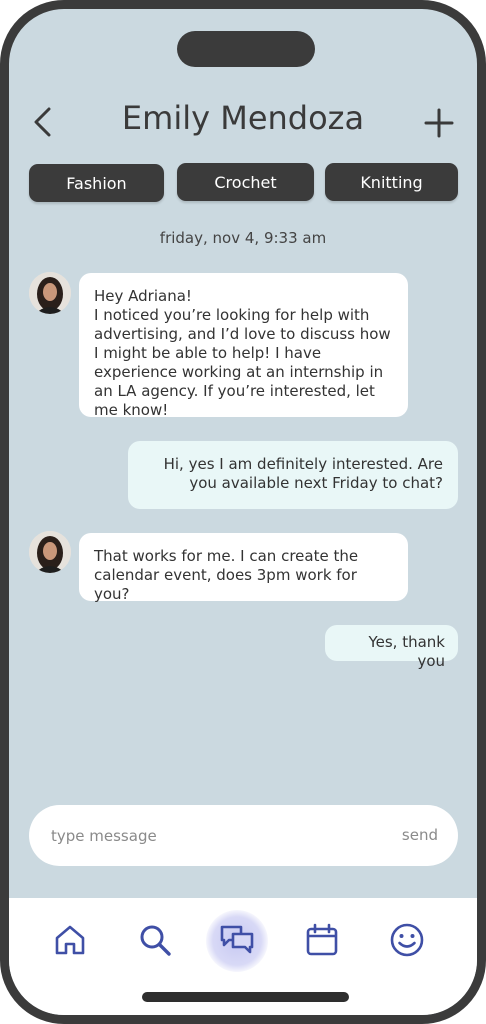 The image size is (486, 1024). Describe the element at coordinates (391, 182) in the screenshot. I see `tag-knitting-button: Knitting` at that location.